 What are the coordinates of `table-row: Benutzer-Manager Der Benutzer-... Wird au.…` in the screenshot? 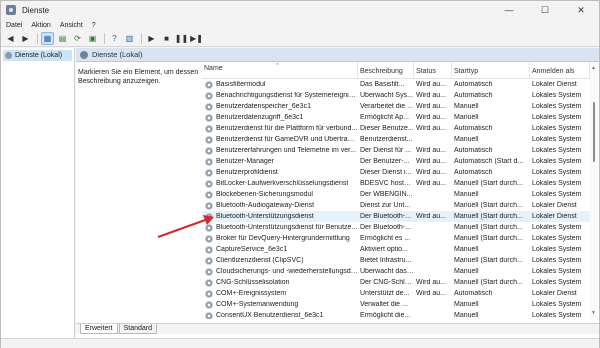 It's located at (396, 161).